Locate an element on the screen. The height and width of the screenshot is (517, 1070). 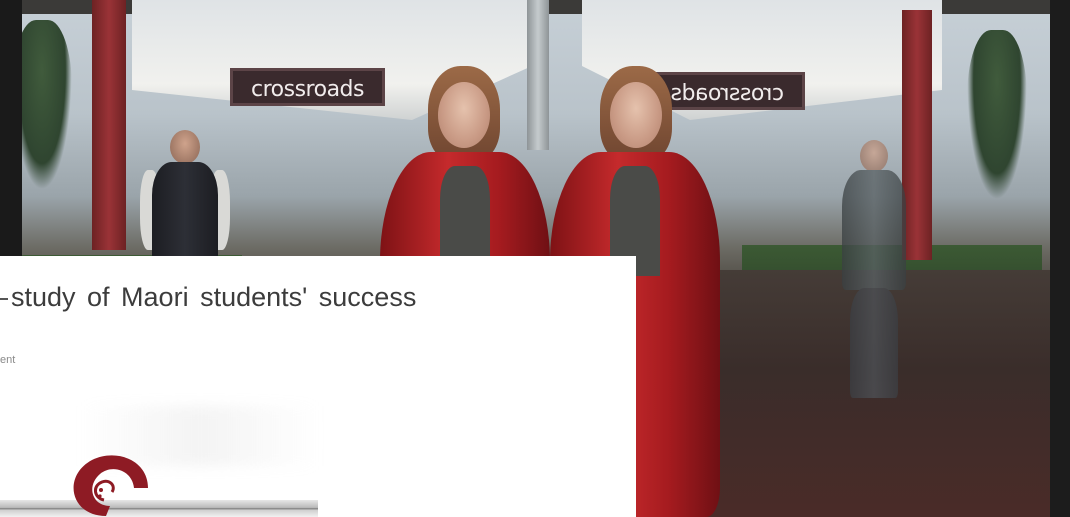
man-walking-right is located at coordinates (874, 270).